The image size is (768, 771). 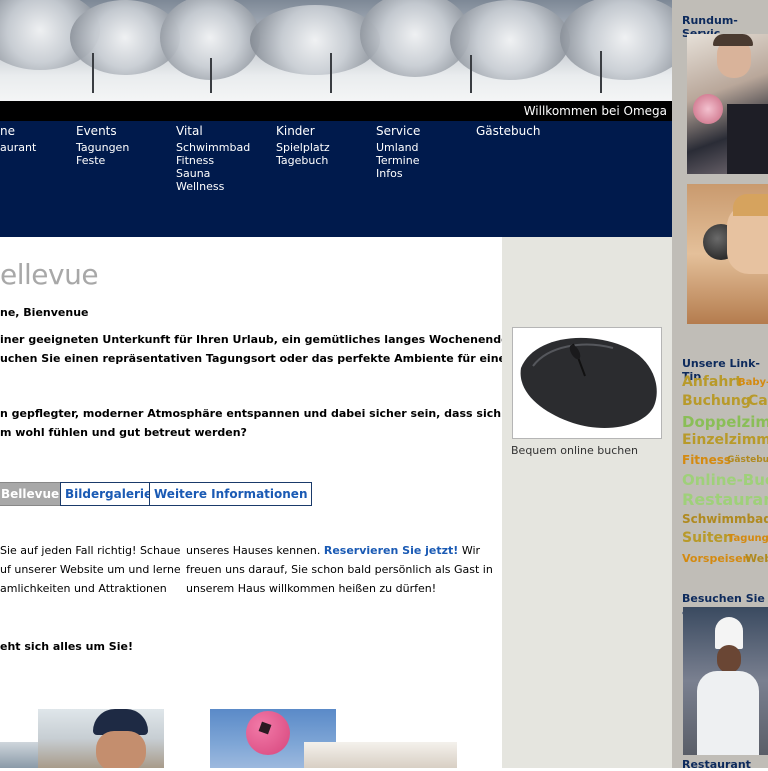 I want to click on nav-subitem-tagungen: Tagungen, so click(x=102, y=147).